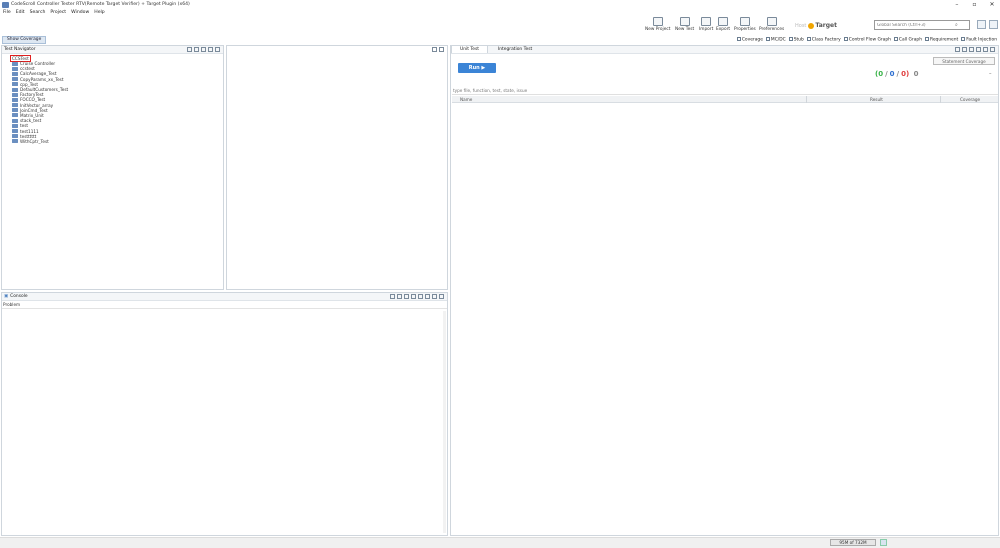  What do you see at coordinates (112, 141) in the screenshot?
I see `tree-item: WithCptr_Test` at bounding box center [112, 141].